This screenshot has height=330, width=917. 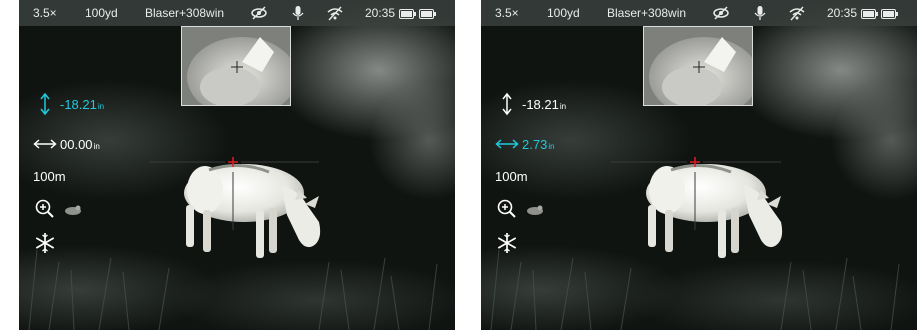 I want to click on horizontal-offset: 2.73 in, so click(x=525, y=144).